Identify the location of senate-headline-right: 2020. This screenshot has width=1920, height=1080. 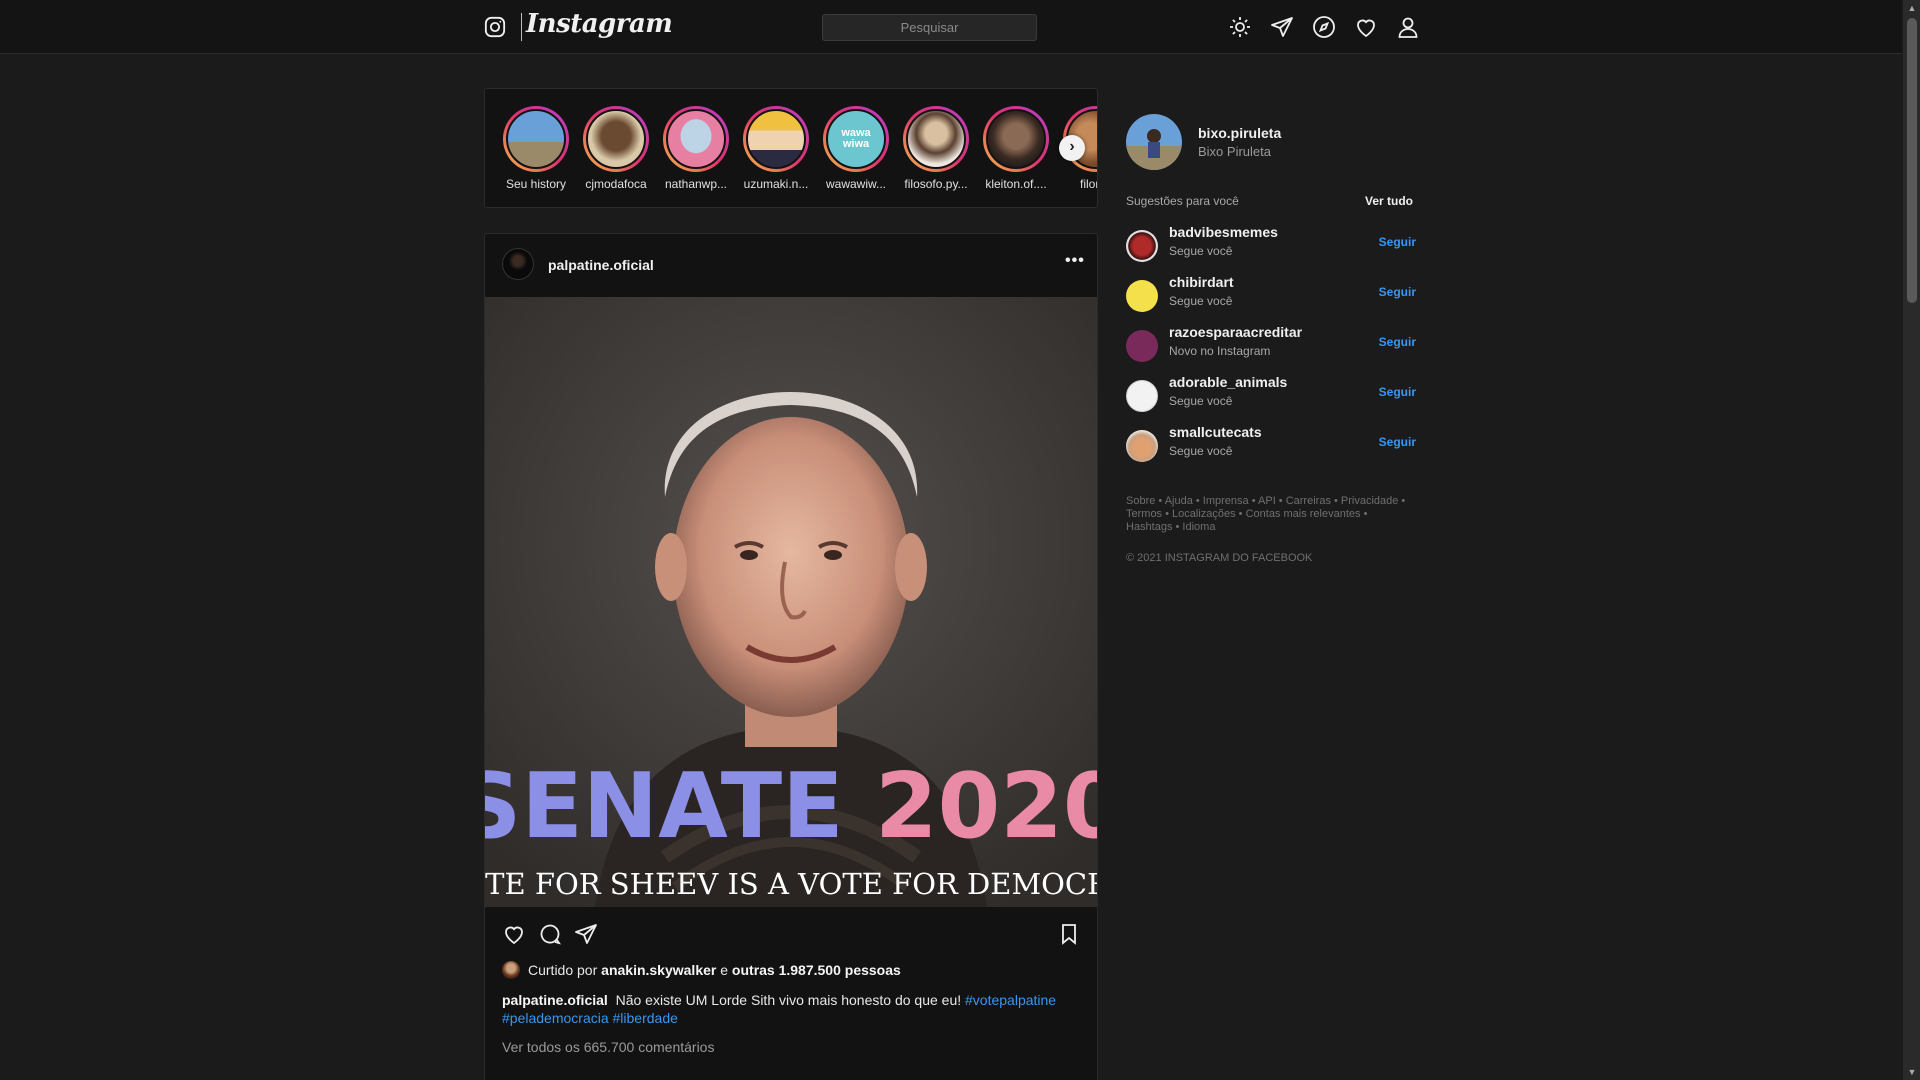
(986, 806).